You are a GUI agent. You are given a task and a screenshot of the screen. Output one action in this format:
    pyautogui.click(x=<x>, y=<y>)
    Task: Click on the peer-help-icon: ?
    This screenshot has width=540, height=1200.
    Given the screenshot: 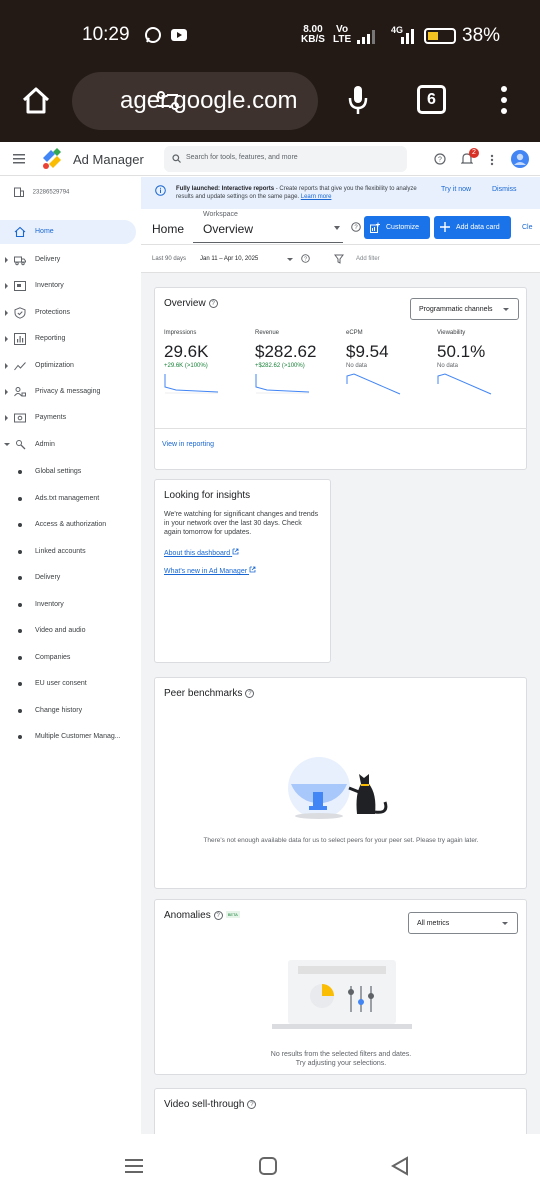 What is the action you would take?
    pyautogui.click(x=250, y=693)
    